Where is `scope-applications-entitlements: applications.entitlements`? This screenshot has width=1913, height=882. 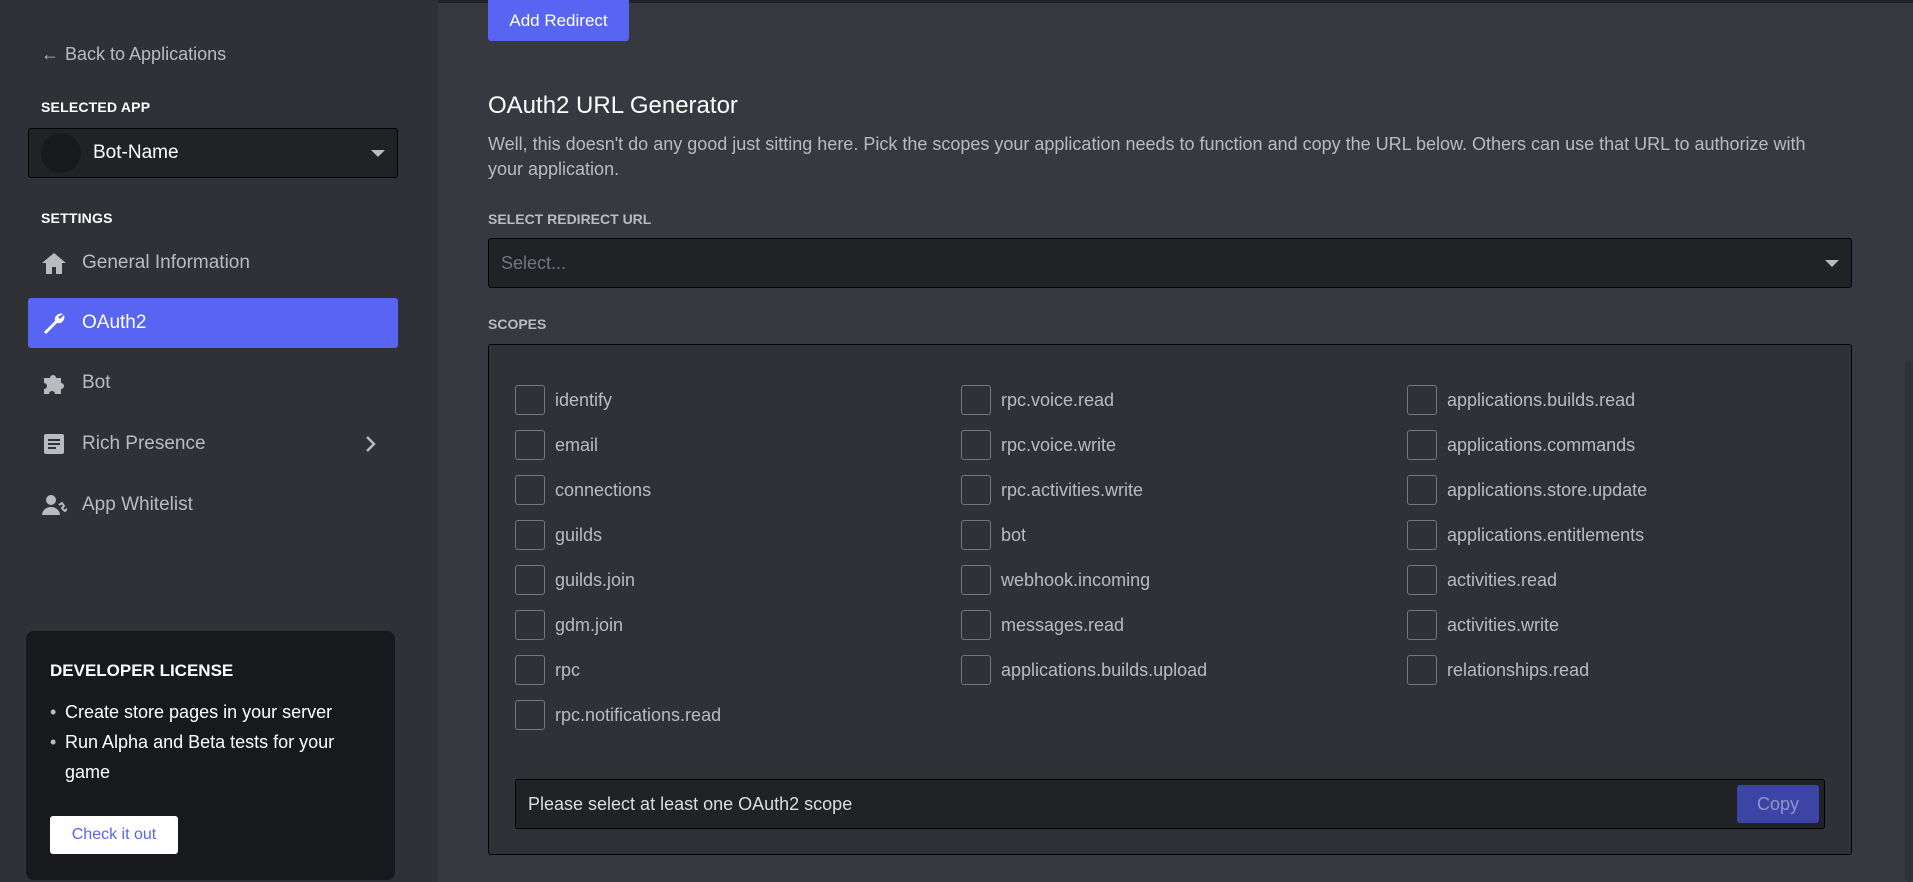 scope-applications-entitlements: applications.entitlements is located at coordinates (1525, 535).